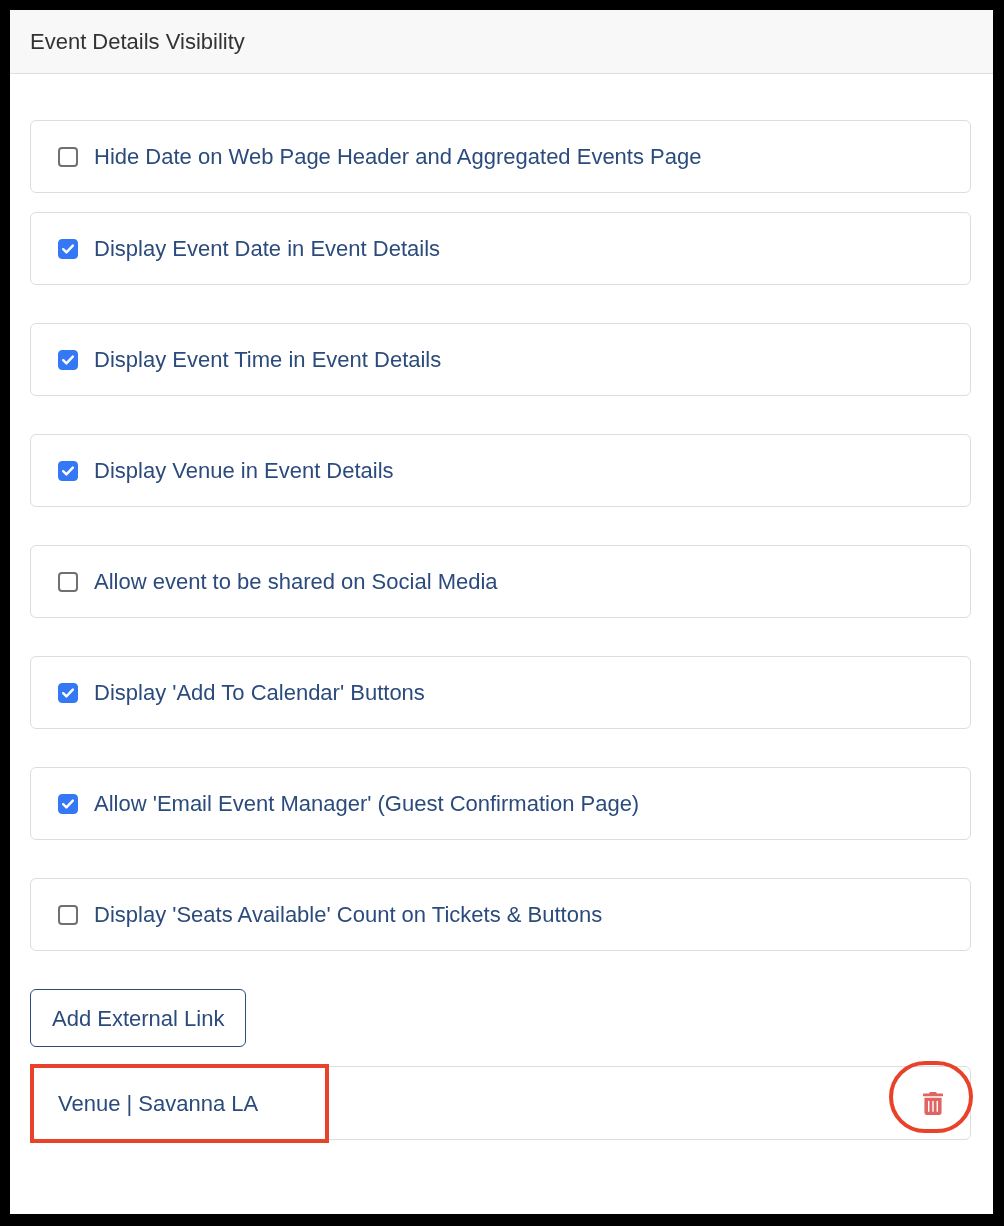 This screenshot has width=1004, height=1226. What do you see at coordinates (137, 42) in the screenshot?
I see `panel-title: Event Details Visibility` at bounding box center [137, 42].